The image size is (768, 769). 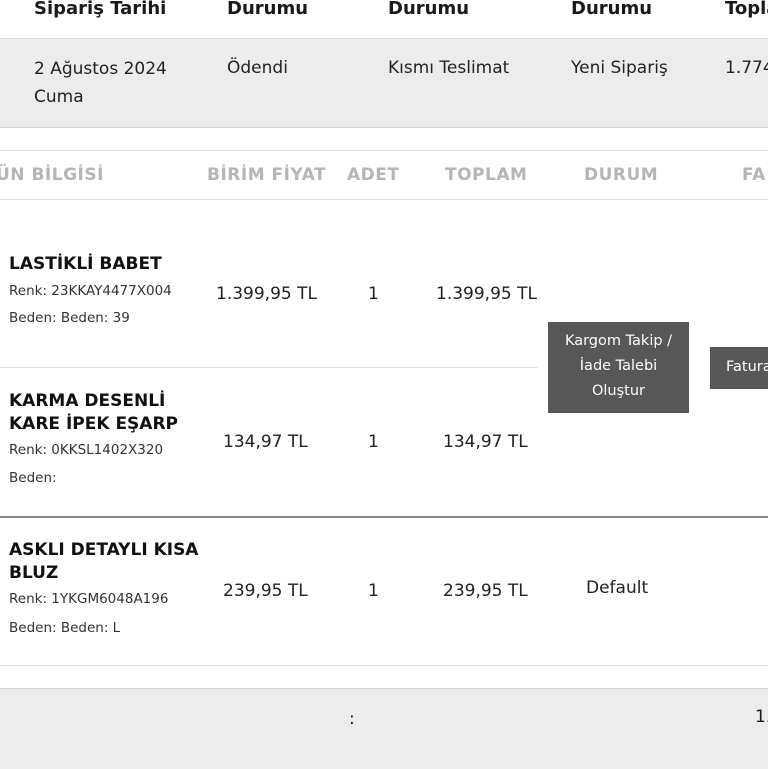 I want to click on product-unit-price: 1.399,95 TL, so click(x=266, y=294).